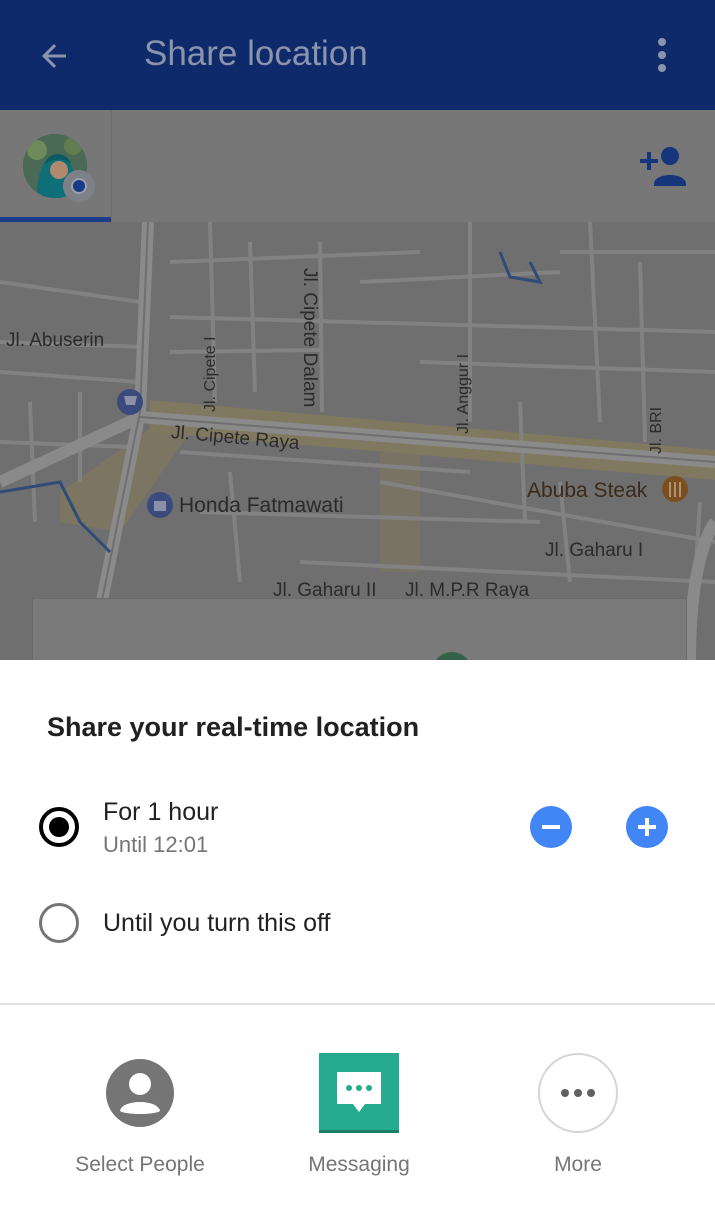  I want to click on plus-icon, so click(647, 827).